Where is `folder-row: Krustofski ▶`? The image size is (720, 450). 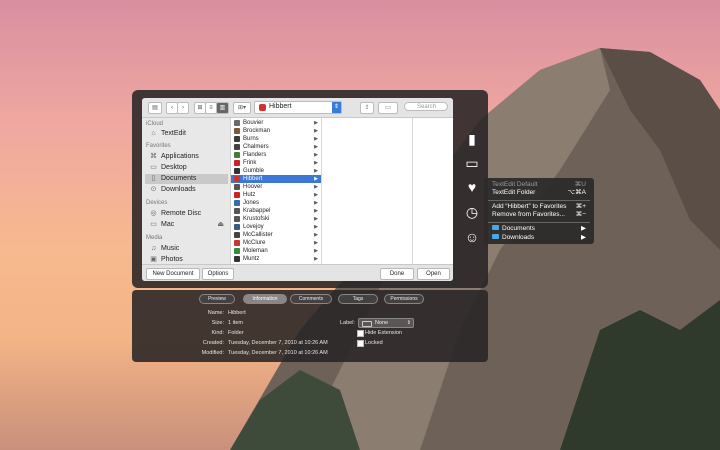 folder-row: Krustofski ▶ is located at coordinates (276, 219).